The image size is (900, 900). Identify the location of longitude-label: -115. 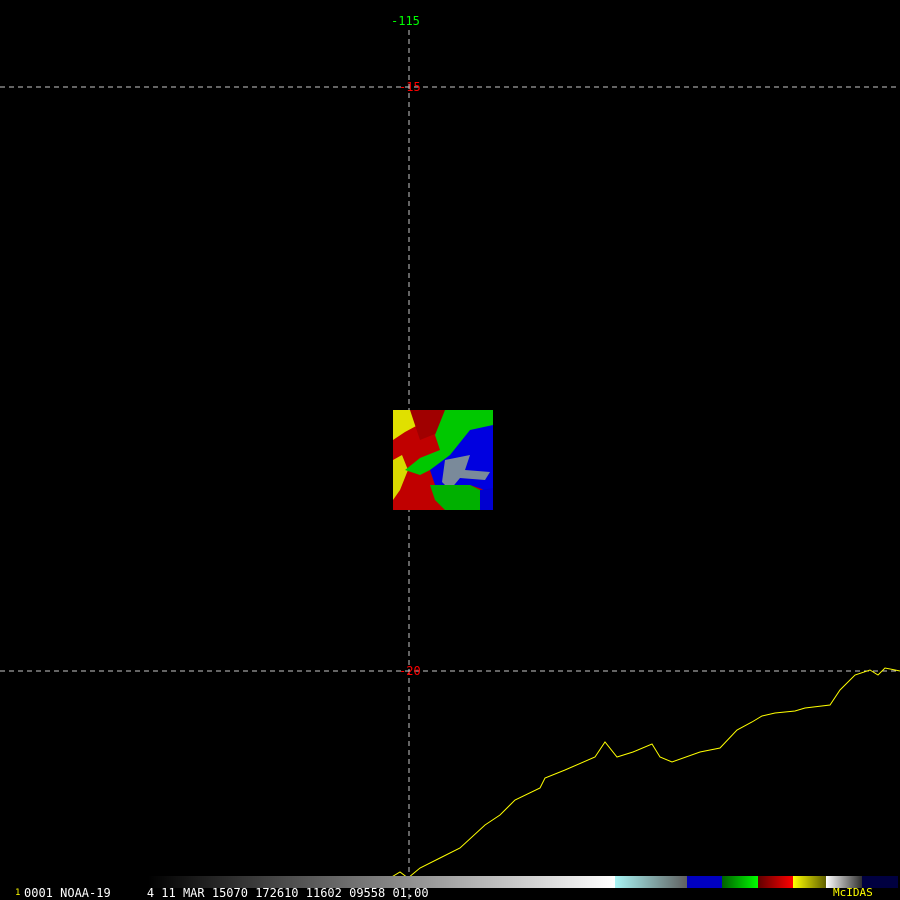
(405, 21).